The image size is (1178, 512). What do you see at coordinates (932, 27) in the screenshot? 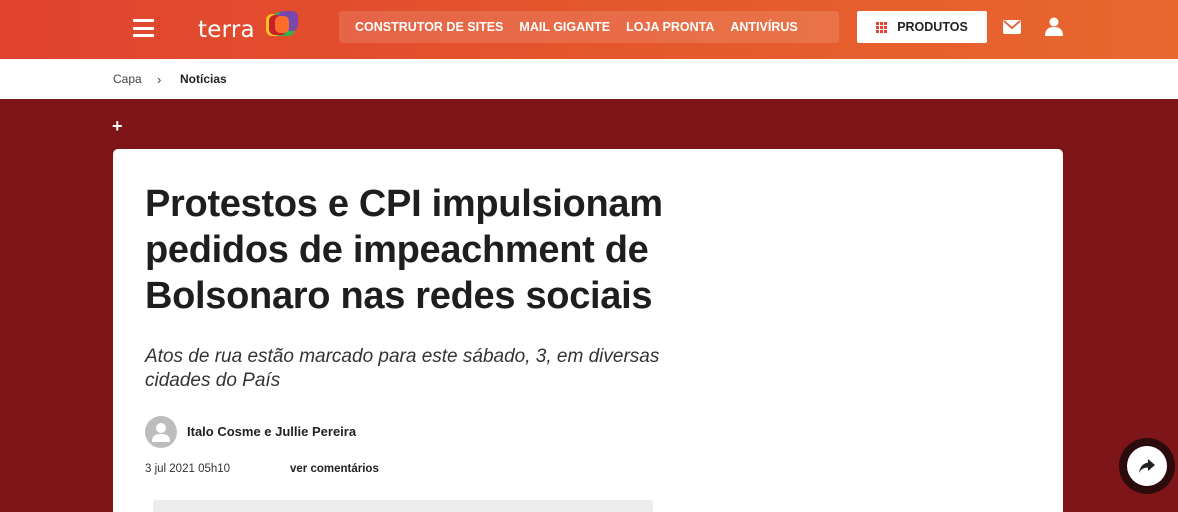
I see `produtos-label: PRODUTOS` at bounding box center [932, 27].